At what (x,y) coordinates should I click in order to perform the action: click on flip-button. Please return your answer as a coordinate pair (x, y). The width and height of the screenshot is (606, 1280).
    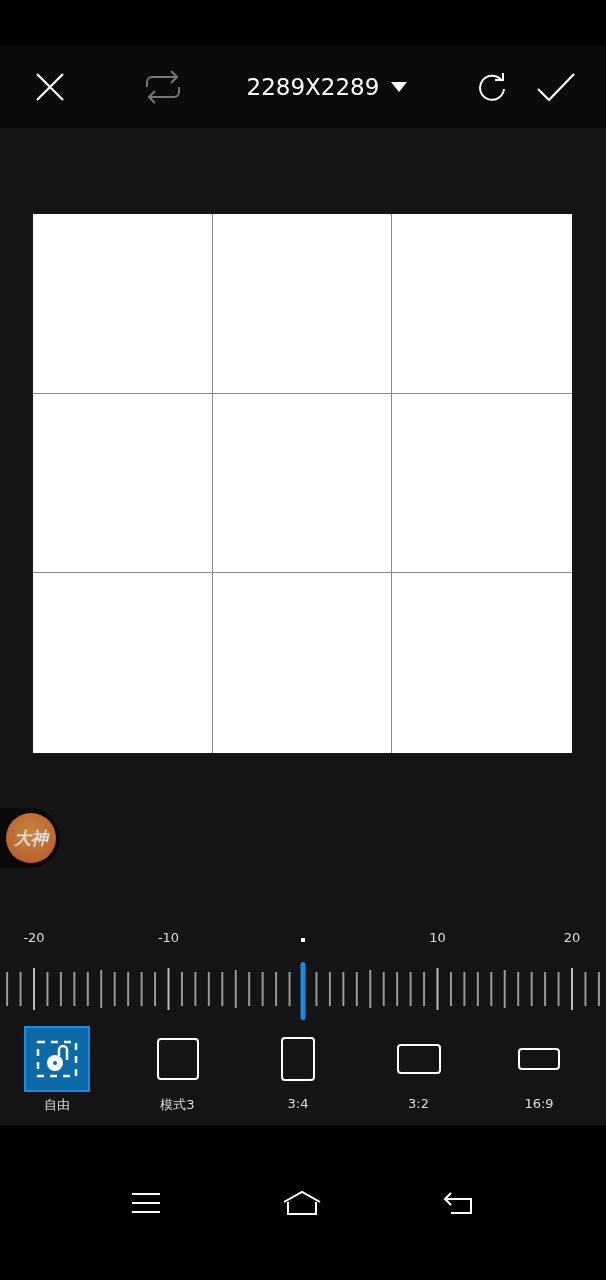
    Looking at the image, I should click on (162, 87).